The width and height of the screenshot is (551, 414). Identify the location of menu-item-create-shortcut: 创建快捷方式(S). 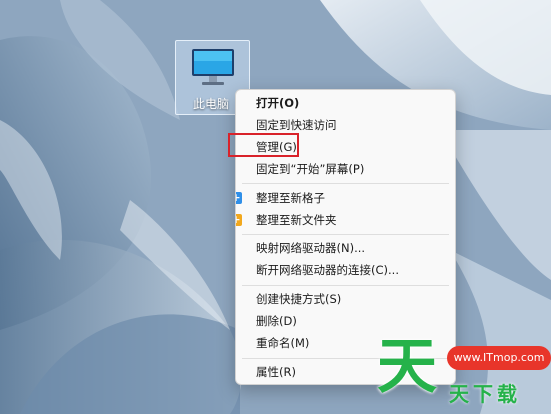
(345, 299).